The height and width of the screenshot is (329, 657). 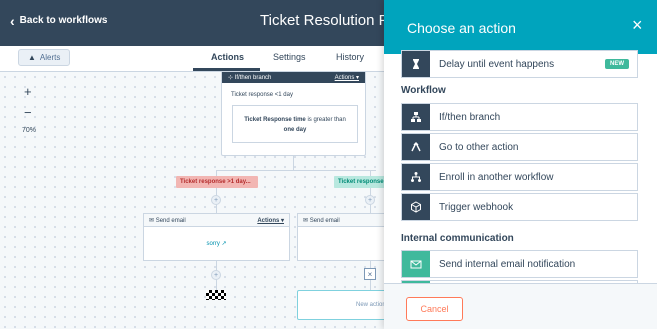 What do you see at coordinates (231, 77) in the screenshot?
I see `branch-icon: ⊹` at bounding box center [231, 77].